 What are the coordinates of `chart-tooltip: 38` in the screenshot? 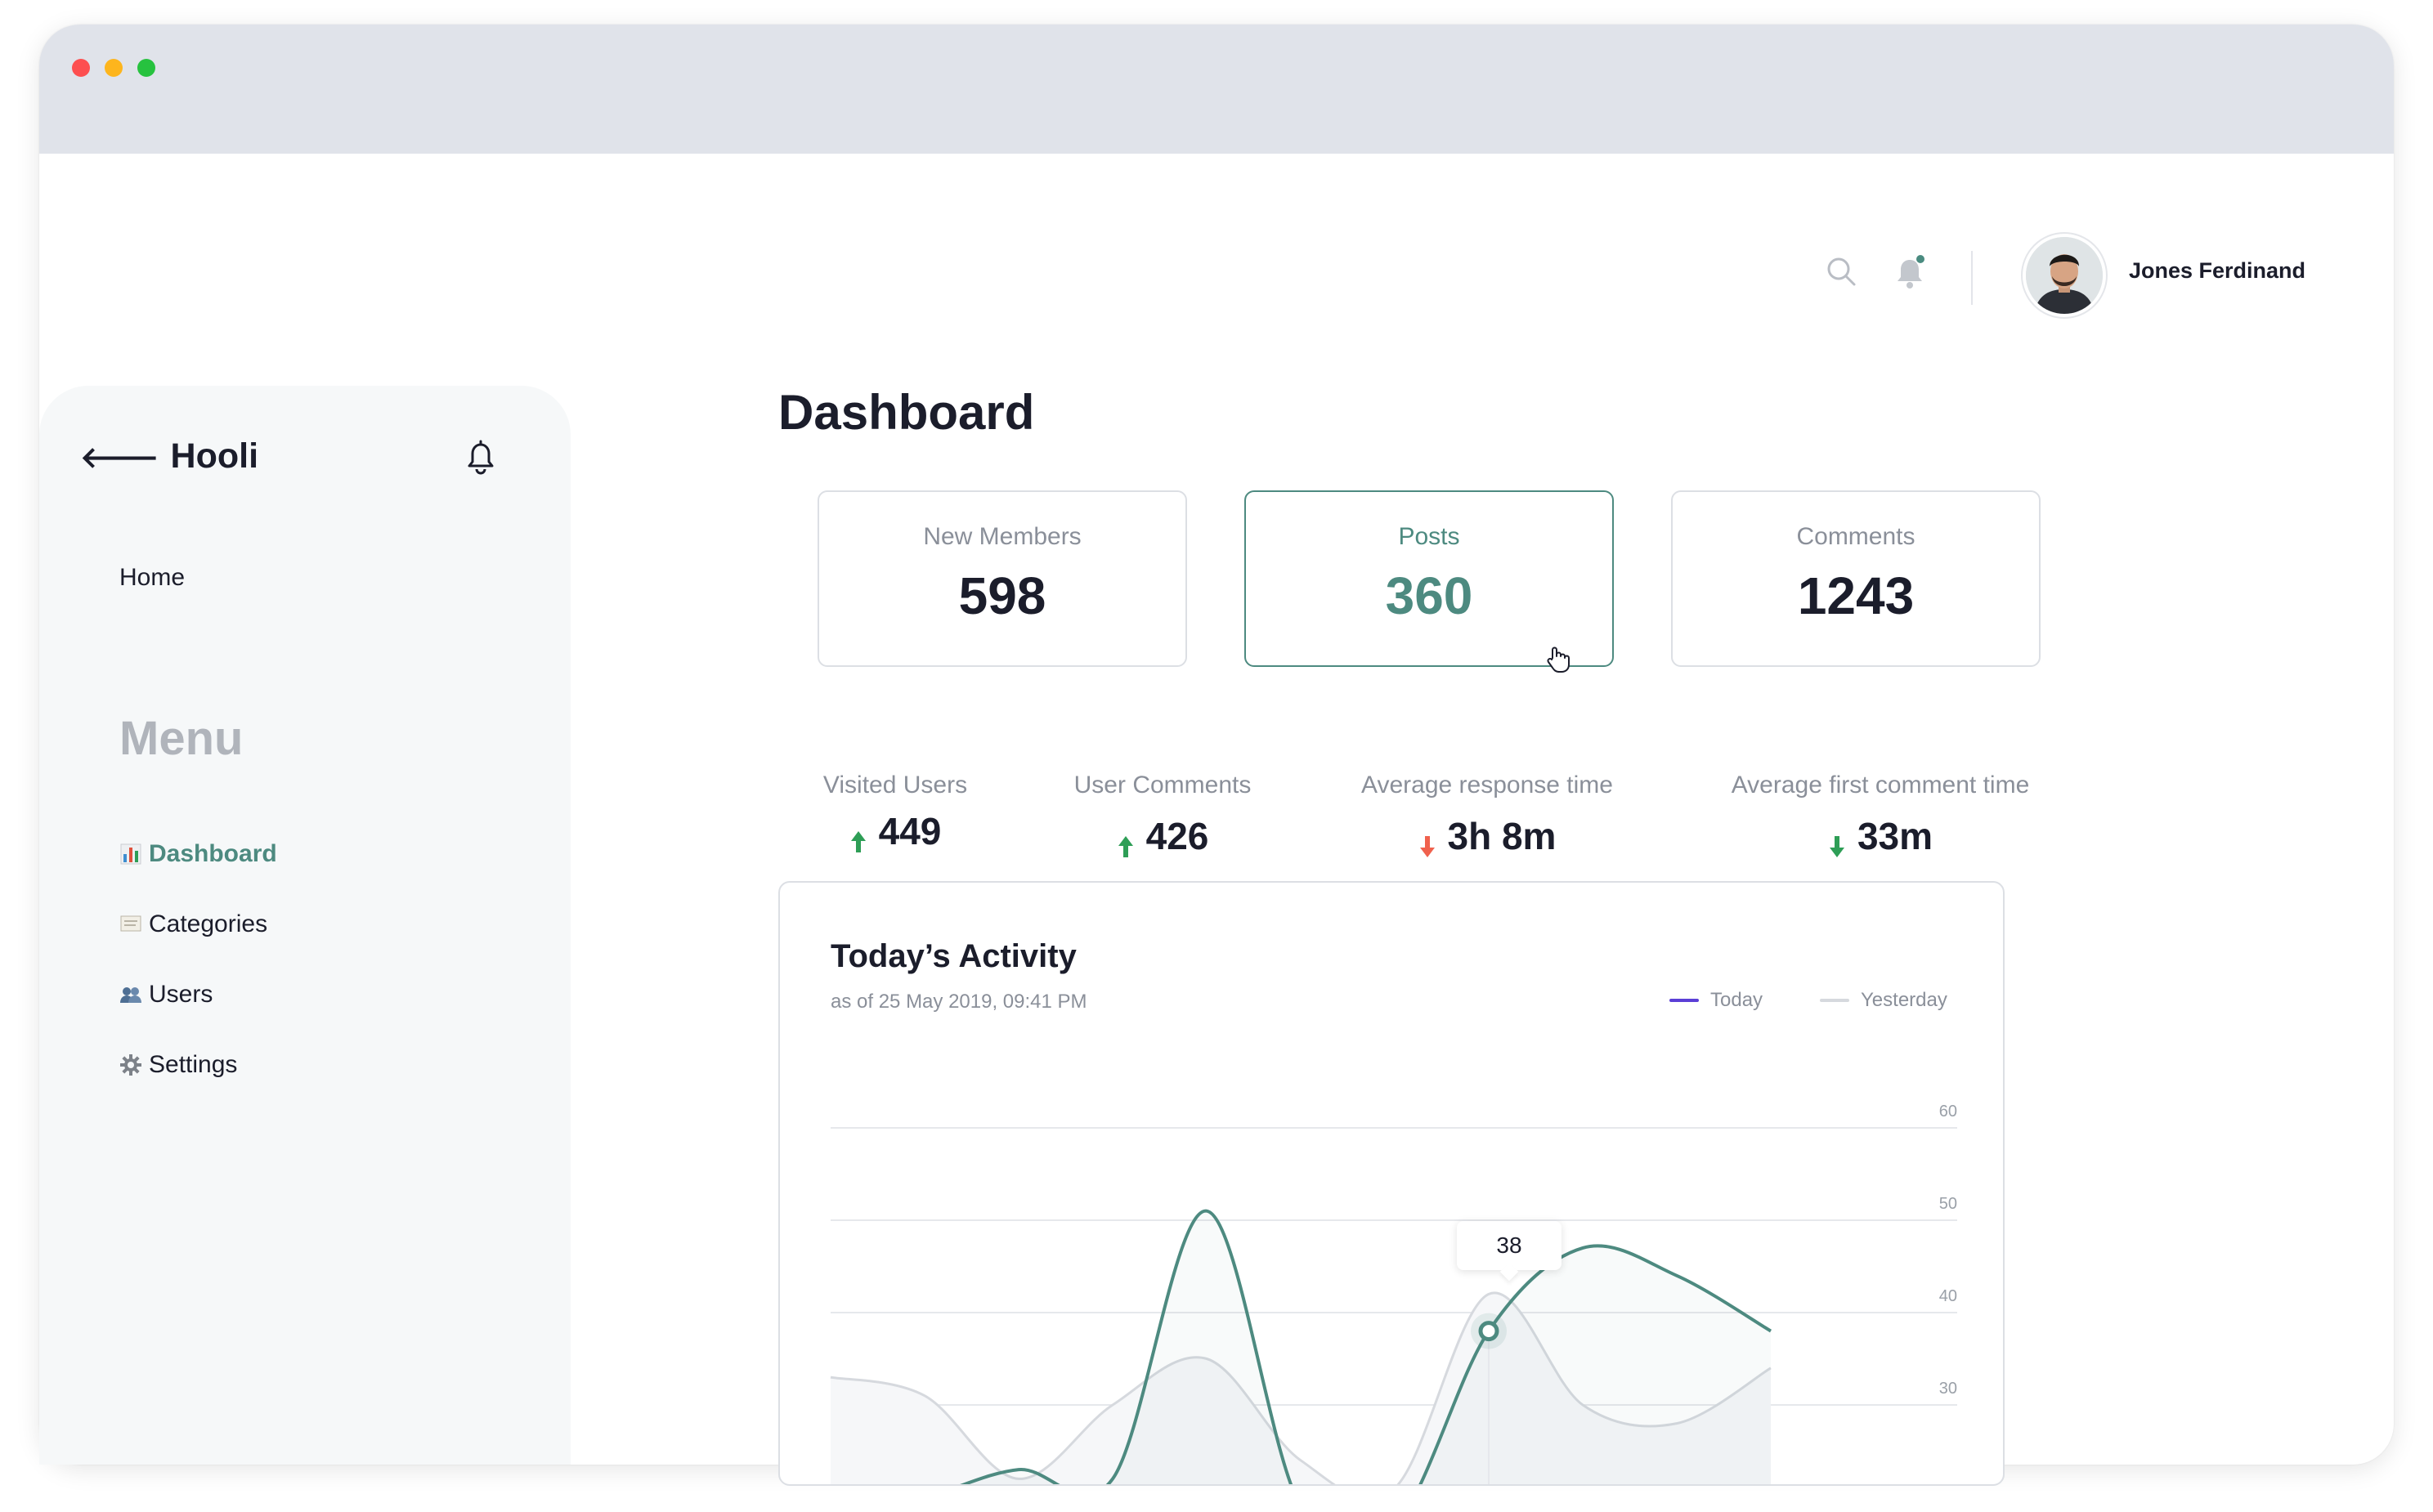 It's located at (1509, 1245).